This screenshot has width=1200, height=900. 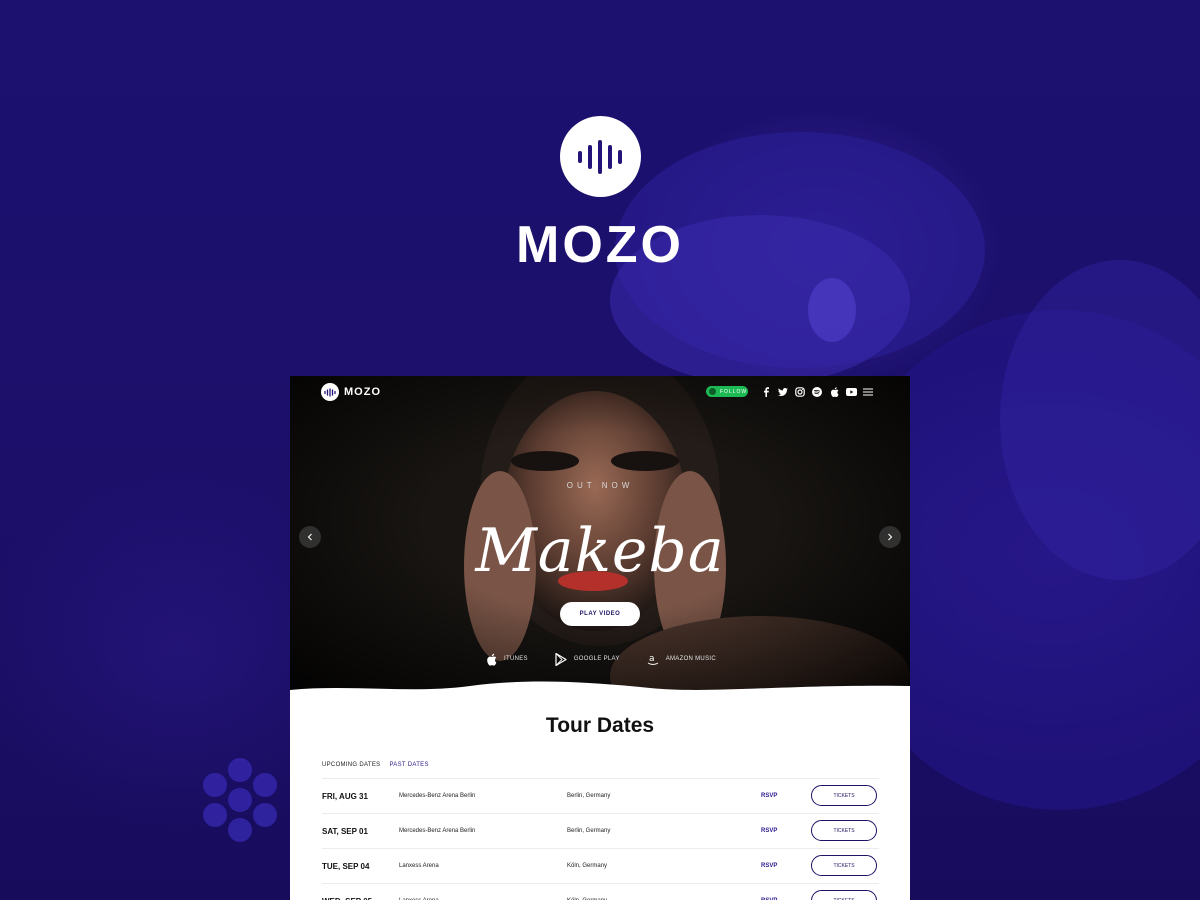 What do you see at coordinates (408, 765) in the screenshot?
I see `tab-past-dates: PAST DATES` at bounding box center [408, 765].